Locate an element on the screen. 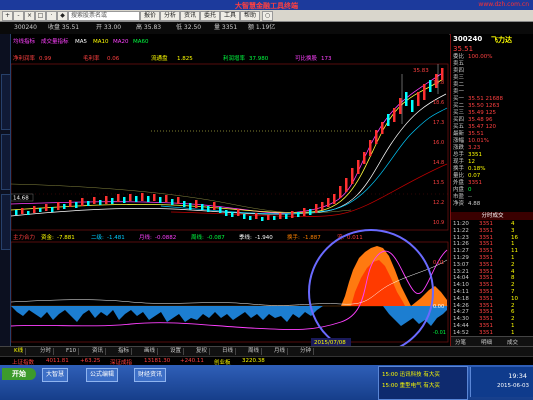 Image resolution: width=533 pixels, height=400 pixels. taskbar-item-3: 财经资讯 is located at coordinates (150, 375).